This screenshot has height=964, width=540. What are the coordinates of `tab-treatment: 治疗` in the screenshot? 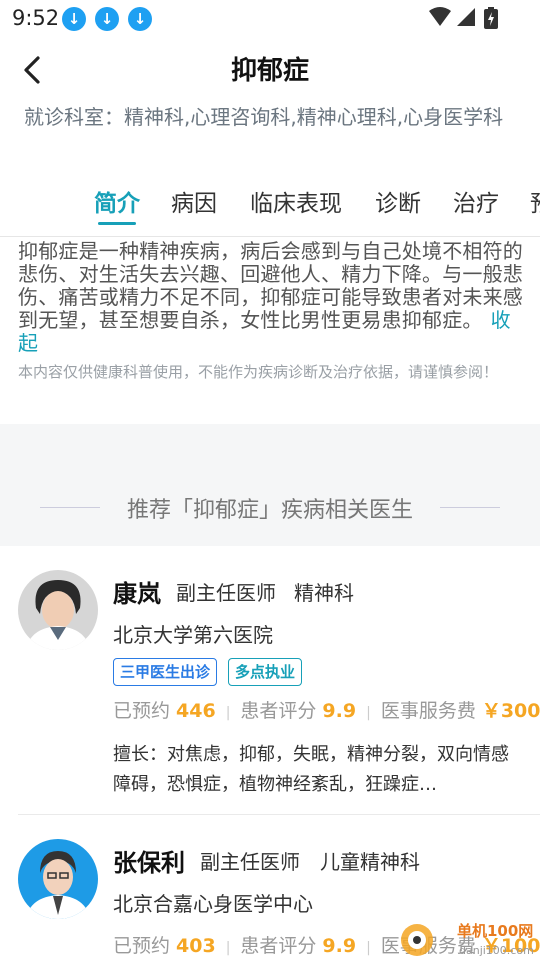 It's located at (476, 201).